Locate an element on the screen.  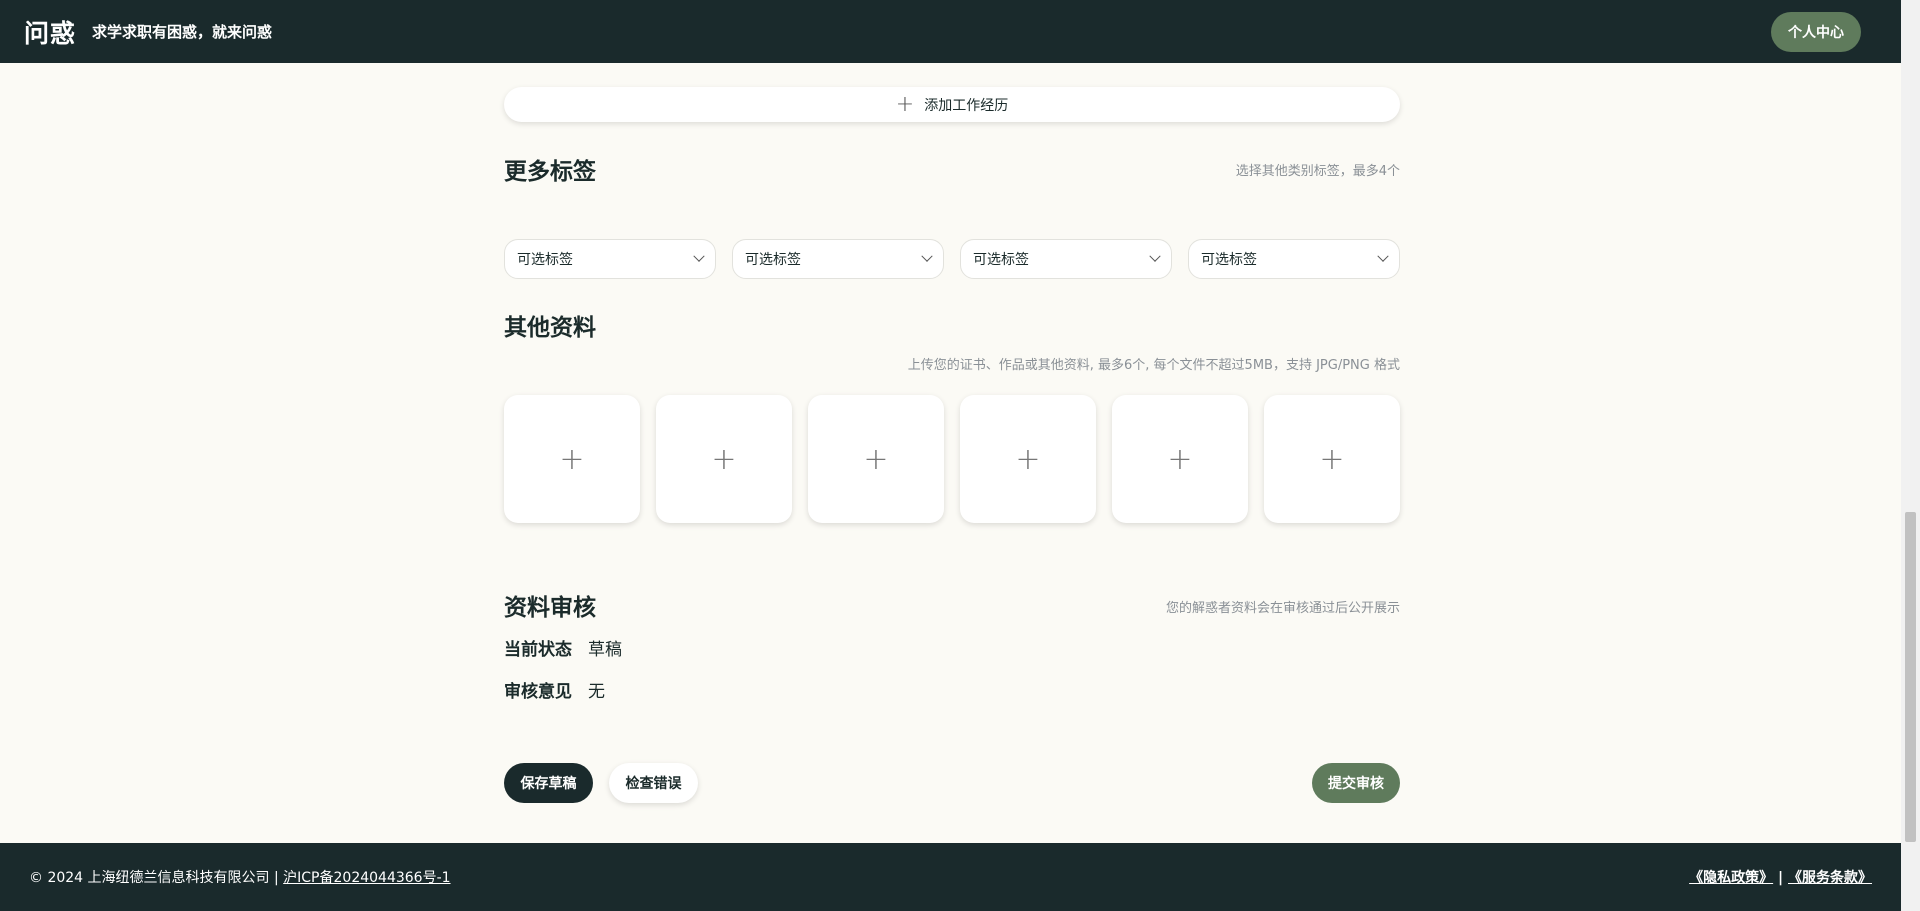
terms-of-service-link: 《服务条款》 is located at coordinates (1830, 878).